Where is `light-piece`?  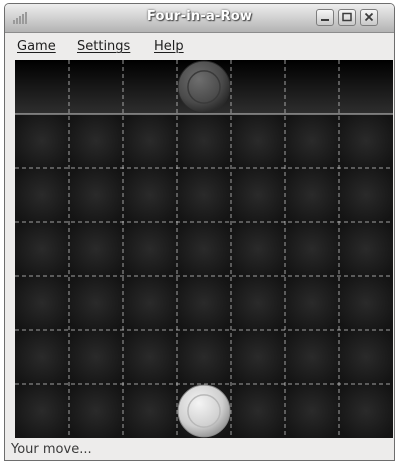
light-piece is located at coordinates (204, 411).